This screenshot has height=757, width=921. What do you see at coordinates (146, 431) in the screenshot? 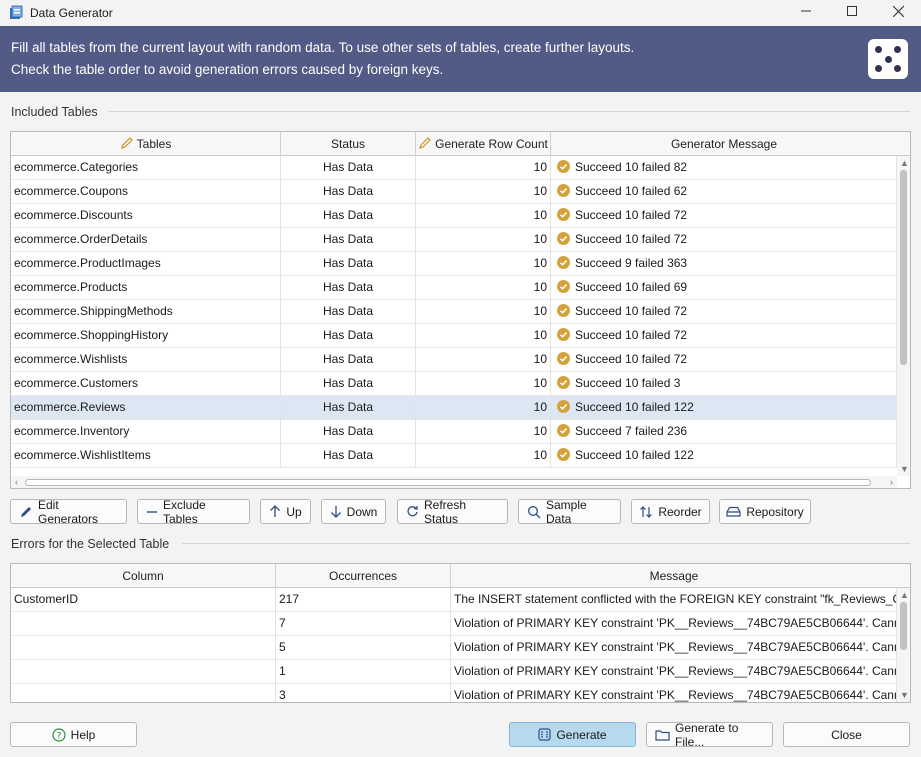
I see `table-name-cell: ecommerce.Inventory` at bounding box center [146, 431].